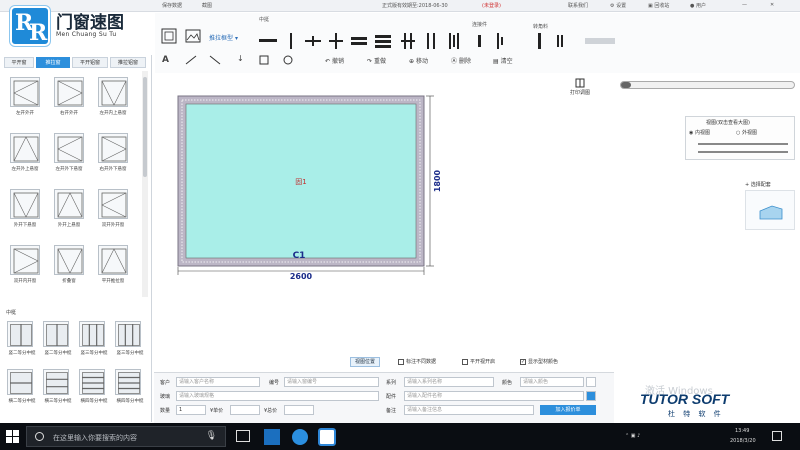 The height and width of the screenshot is (450, 800). Describe the element at coordinates (272, 437) in the screenshot. I see `taskbar-app-1-icon` at that location.